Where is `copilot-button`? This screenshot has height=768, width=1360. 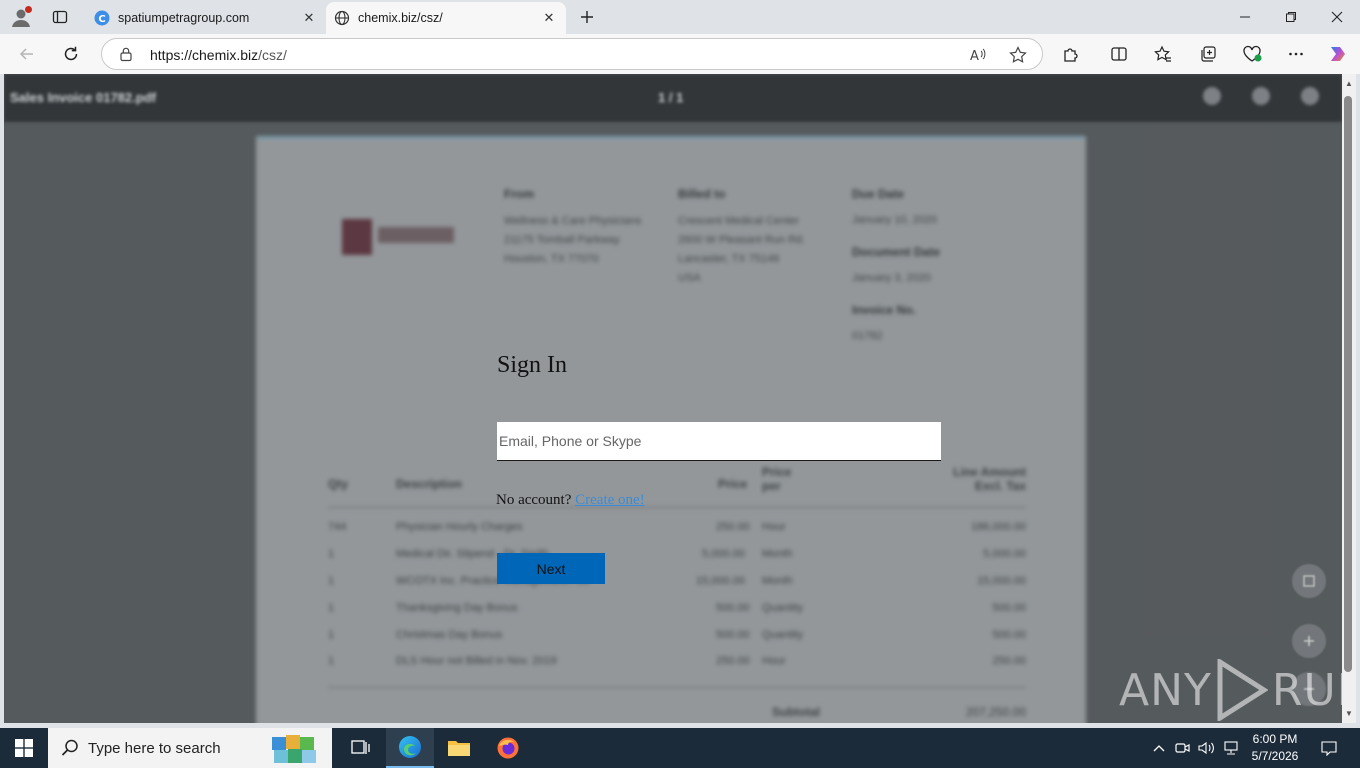
copilot-button is located at coordinates (1338, 54).